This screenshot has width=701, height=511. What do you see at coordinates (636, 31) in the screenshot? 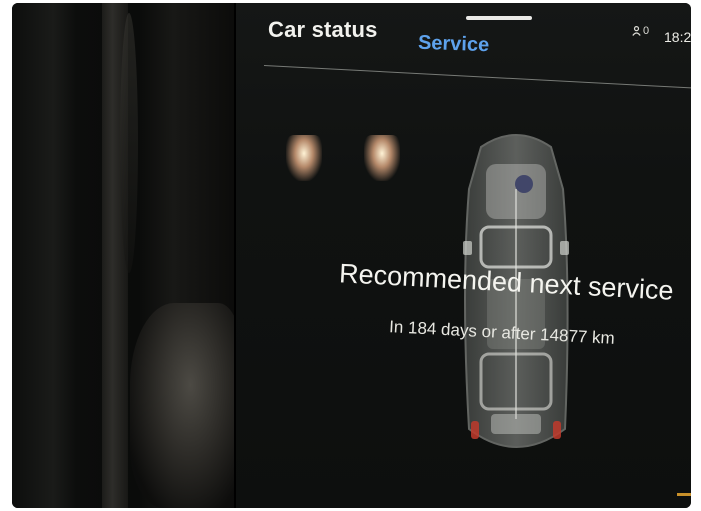
I see `user-icon` at bounding box center [636, 31].